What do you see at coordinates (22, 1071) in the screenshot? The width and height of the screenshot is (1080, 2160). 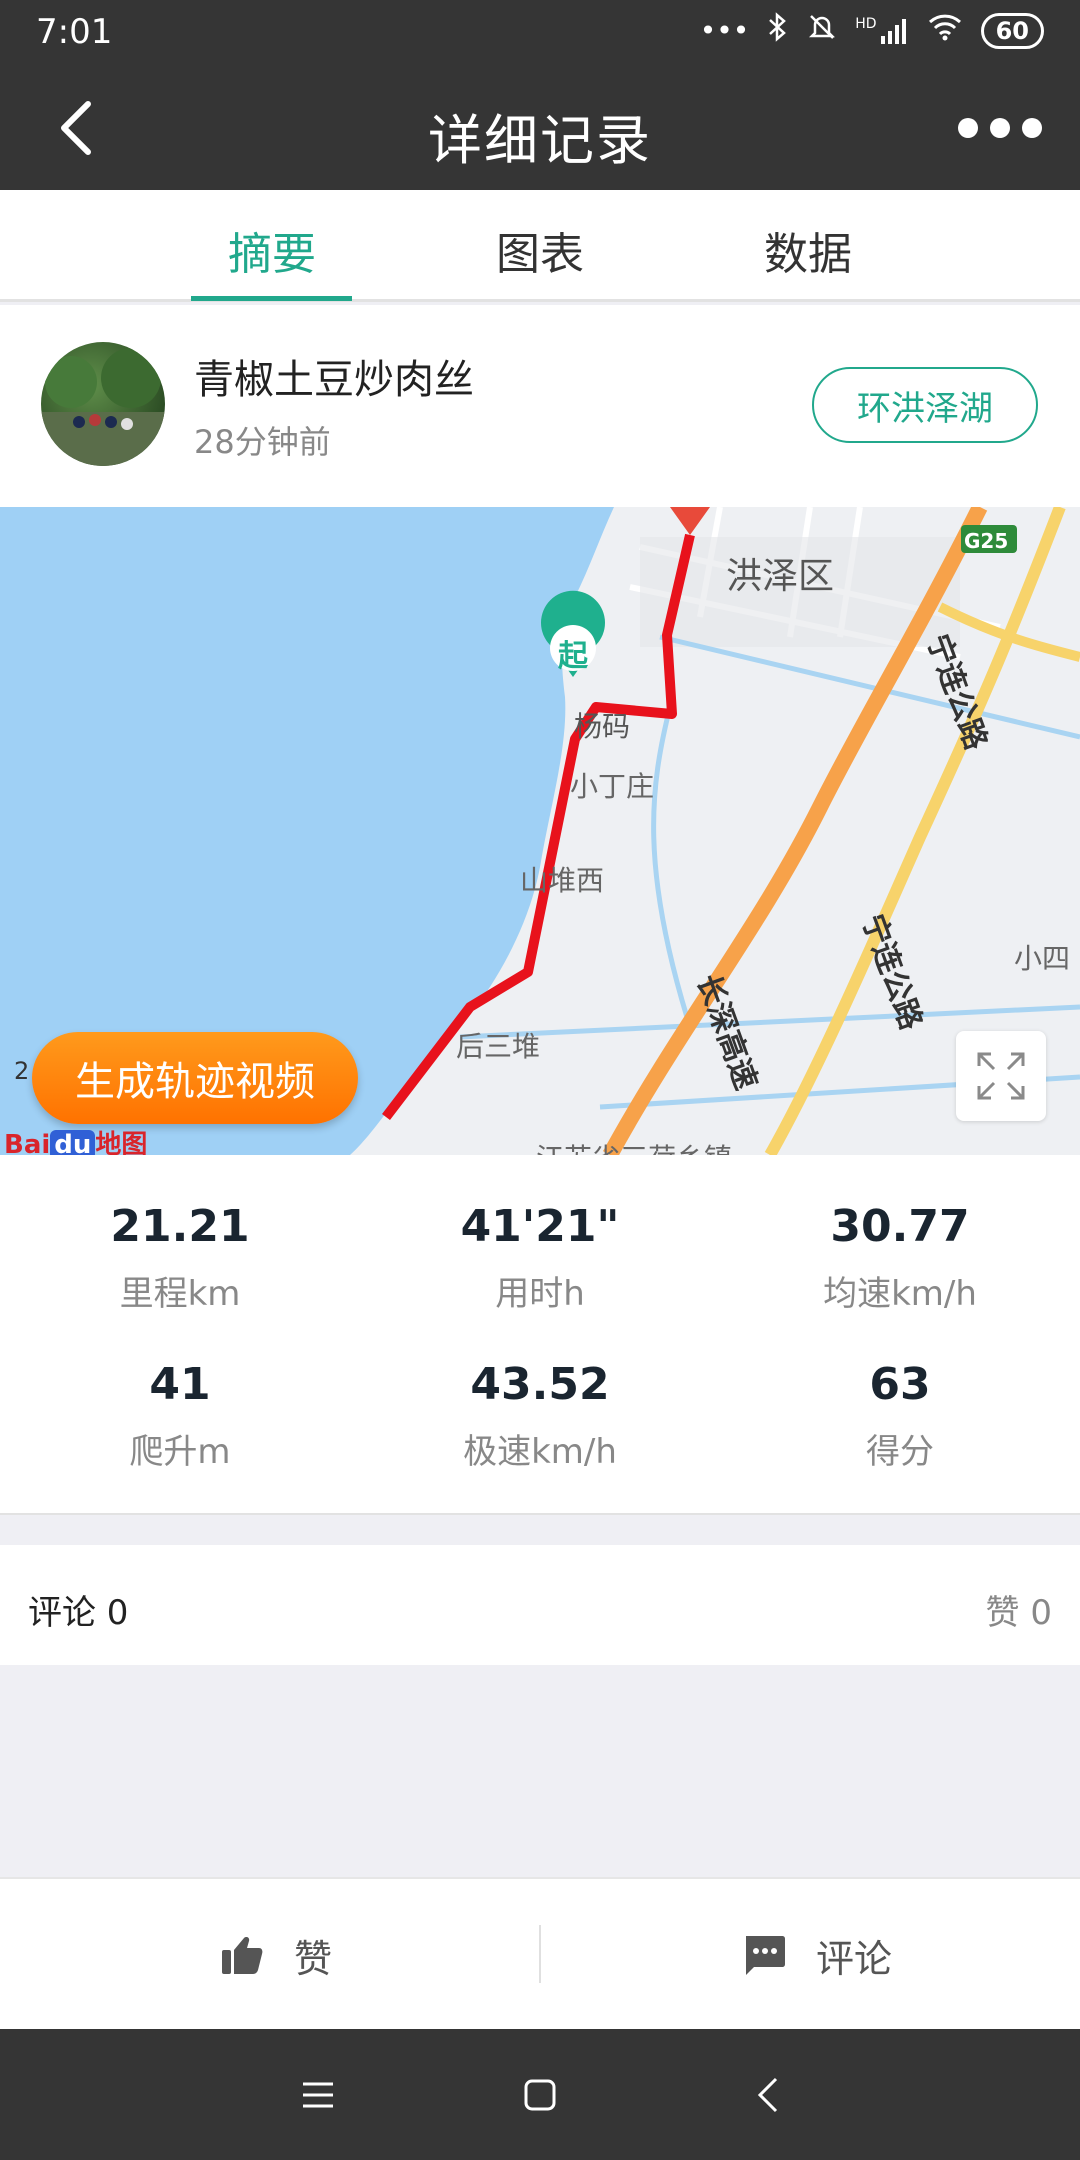 I see `map-scale: 2` at bounding box center [22, 1071].